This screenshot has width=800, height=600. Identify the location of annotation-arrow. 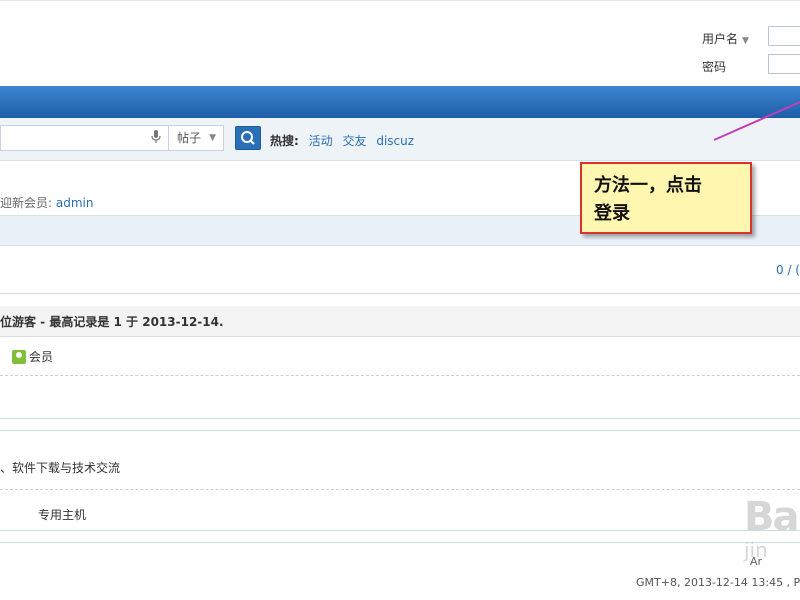
(756, 121).